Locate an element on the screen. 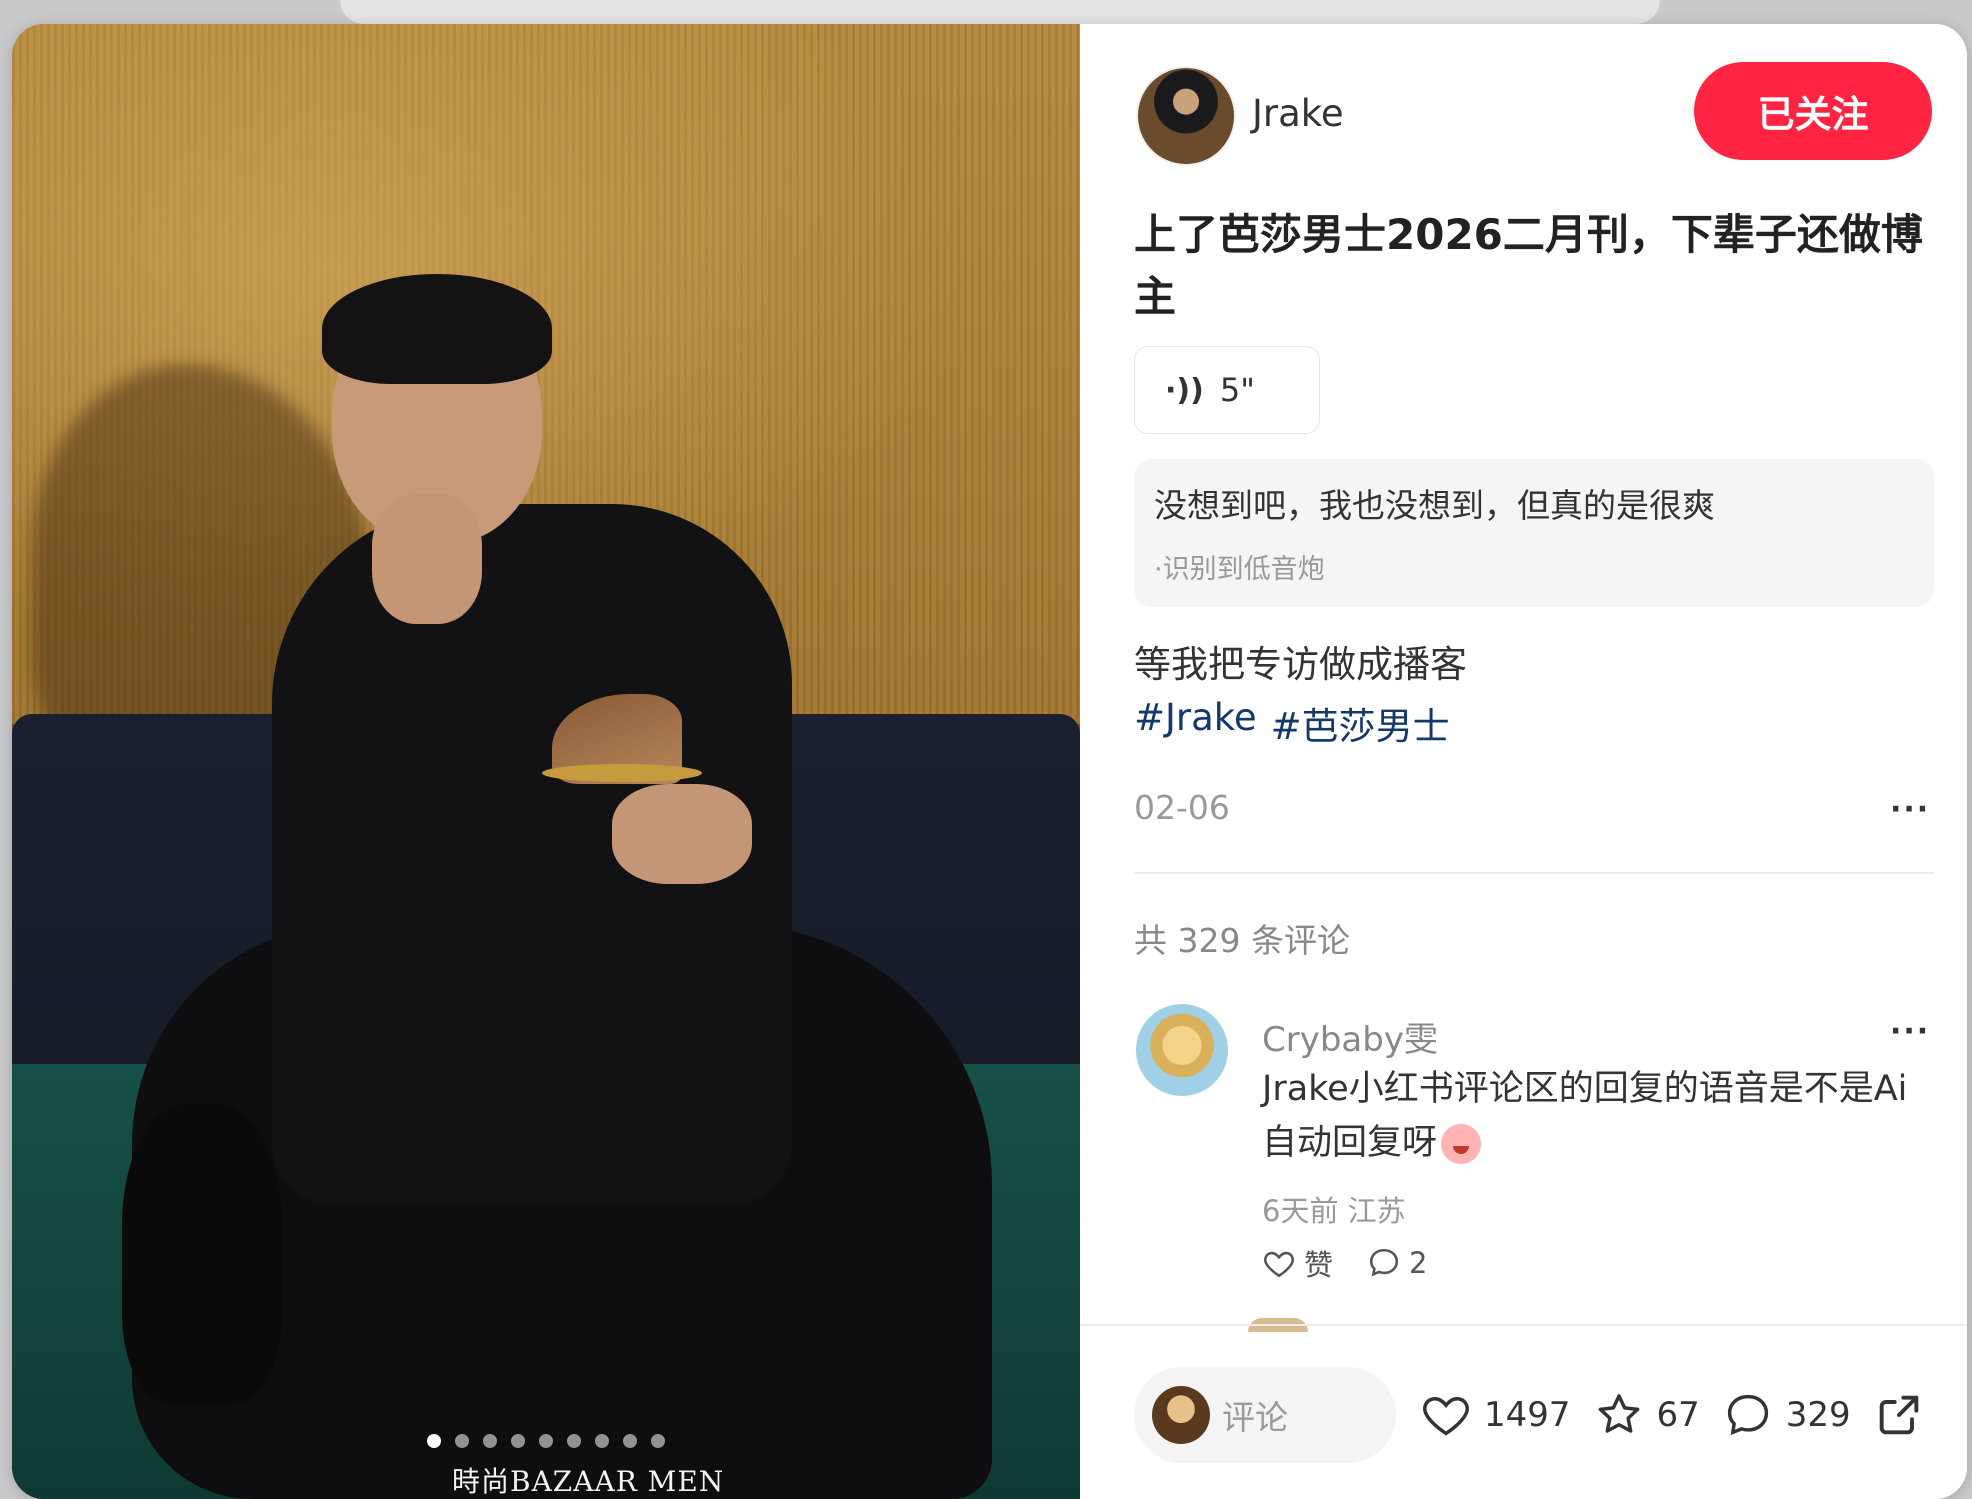 This screenshot has width=1972, height=1499. collect-button: 67 is located at coordinates (1646, 1415).